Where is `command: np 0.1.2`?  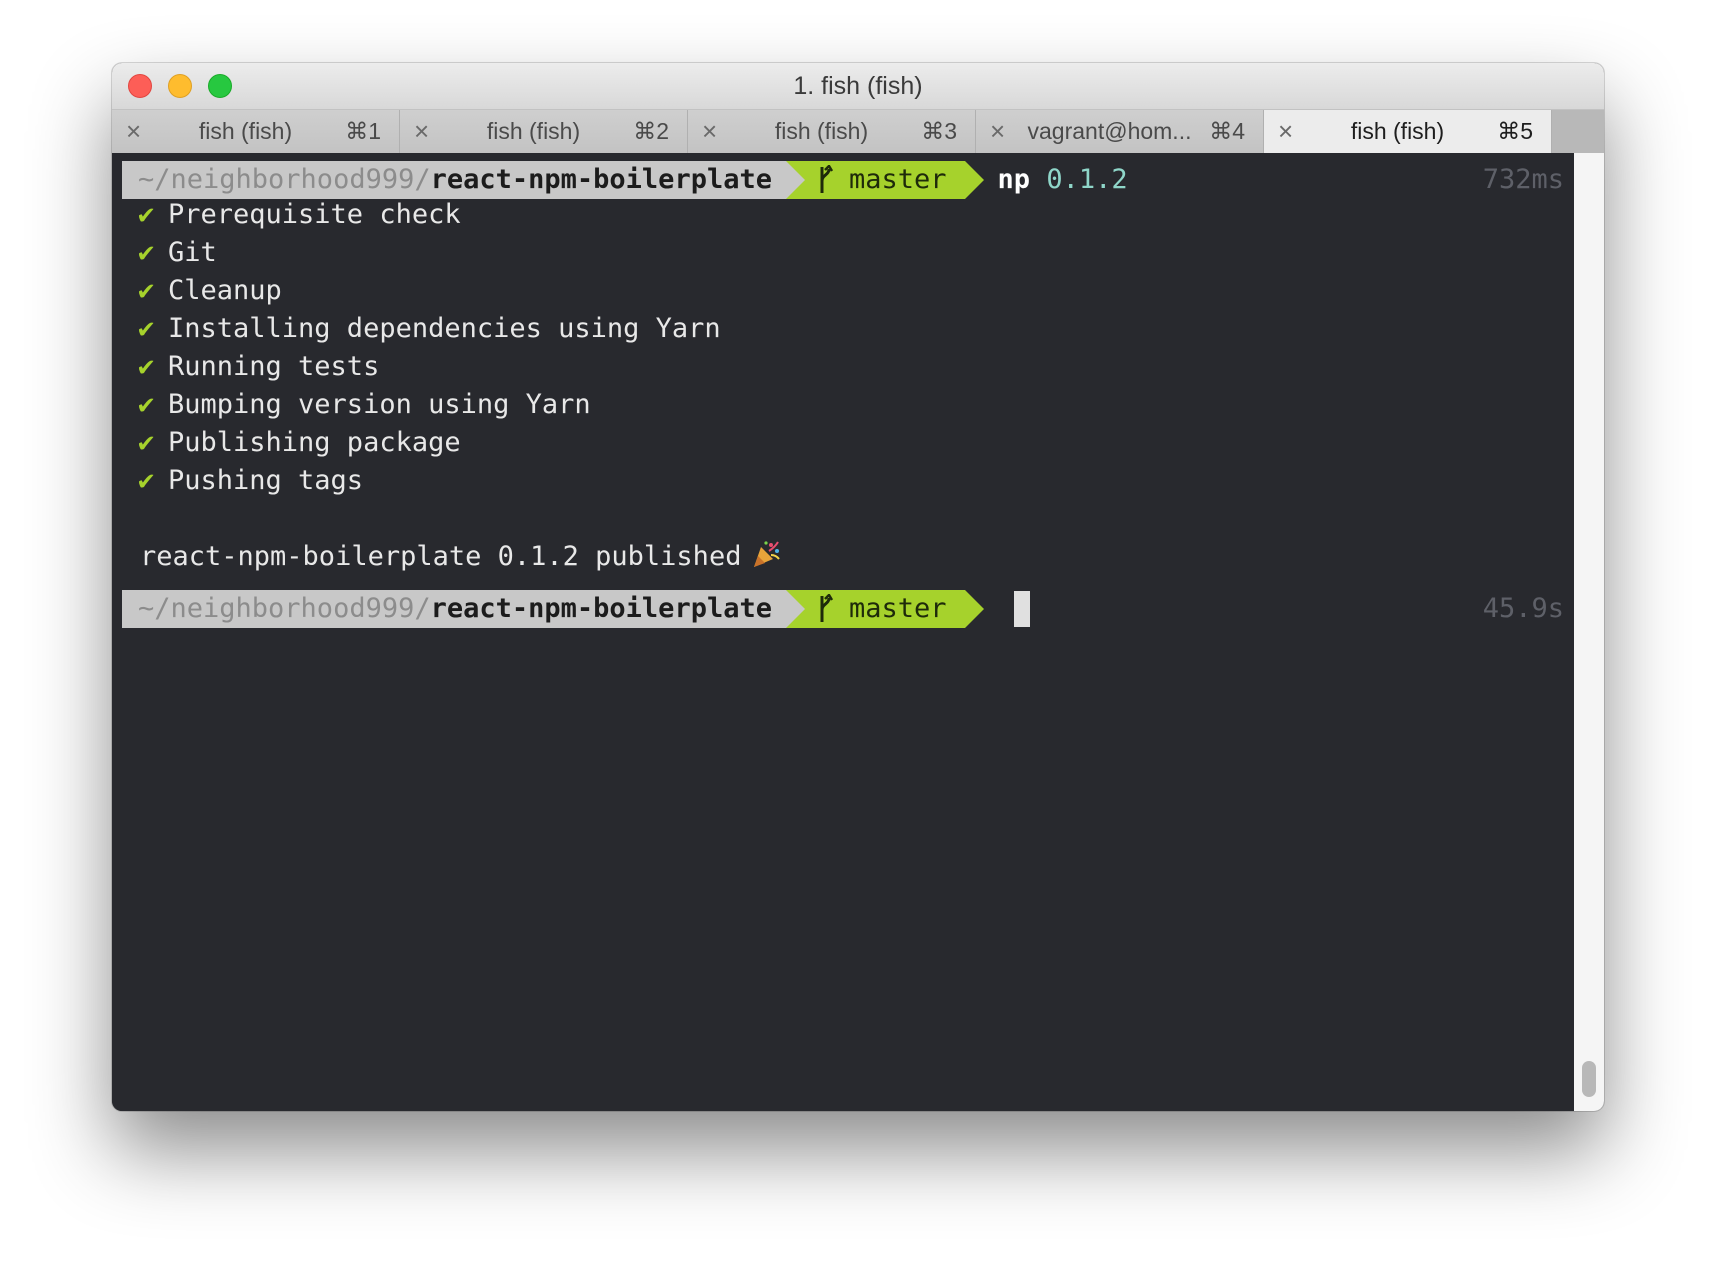 command: np 0.1.2 is located at coordinates (1063, 180).